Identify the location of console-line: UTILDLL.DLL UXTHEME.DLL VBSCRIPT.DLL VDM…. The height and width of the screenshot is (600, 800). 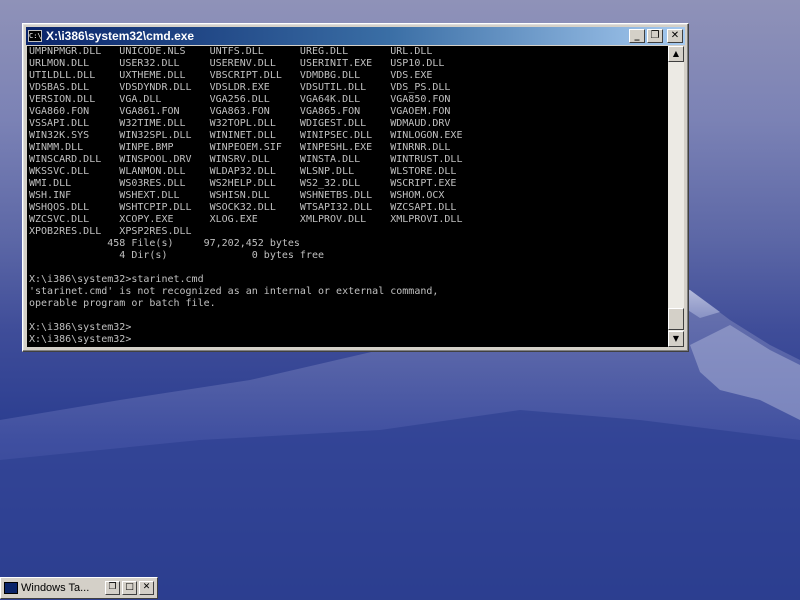
(231, 75).